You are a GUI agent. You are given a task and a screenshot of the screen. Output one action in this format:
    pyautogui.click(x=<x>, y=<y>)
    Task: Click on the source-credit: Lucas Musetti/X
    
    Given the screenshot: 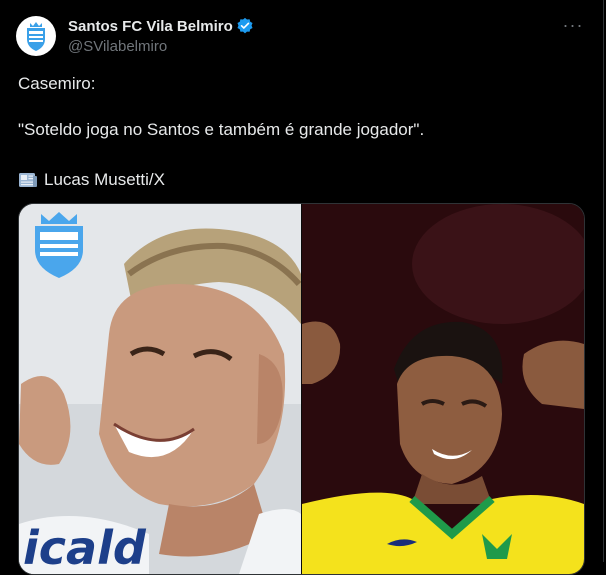 What is the action you would take?
    pyautogui.click(x=104, y=179)
    